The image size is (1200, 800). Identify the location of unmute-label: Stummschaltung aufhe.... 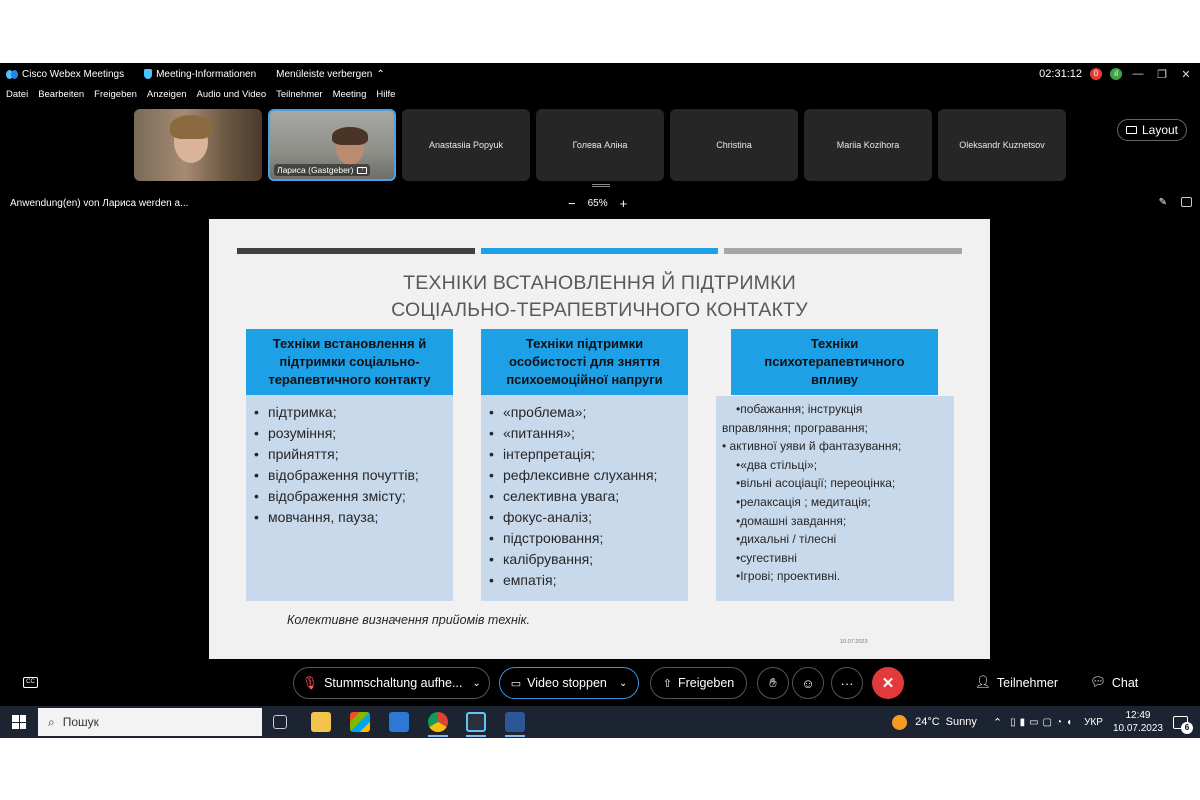
(393, 683).